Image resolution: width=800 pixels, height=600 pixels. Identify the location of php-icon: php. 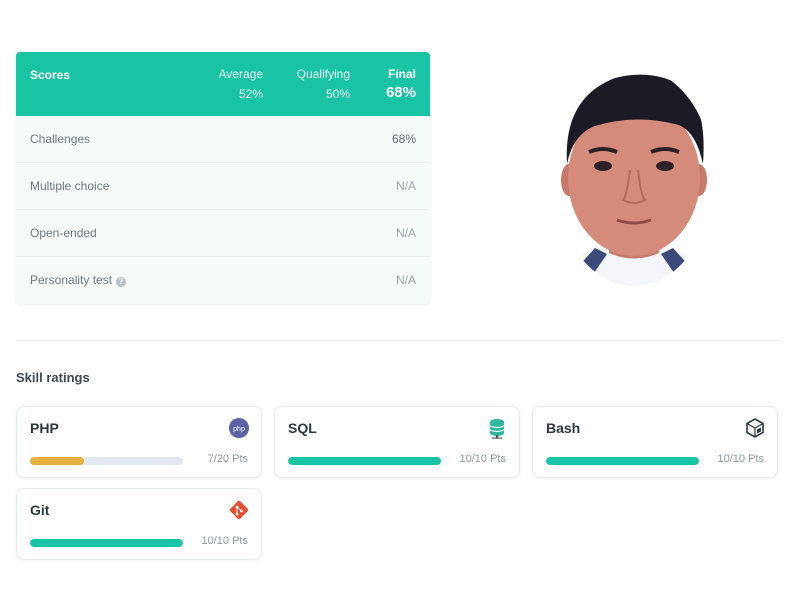
(239, 428).